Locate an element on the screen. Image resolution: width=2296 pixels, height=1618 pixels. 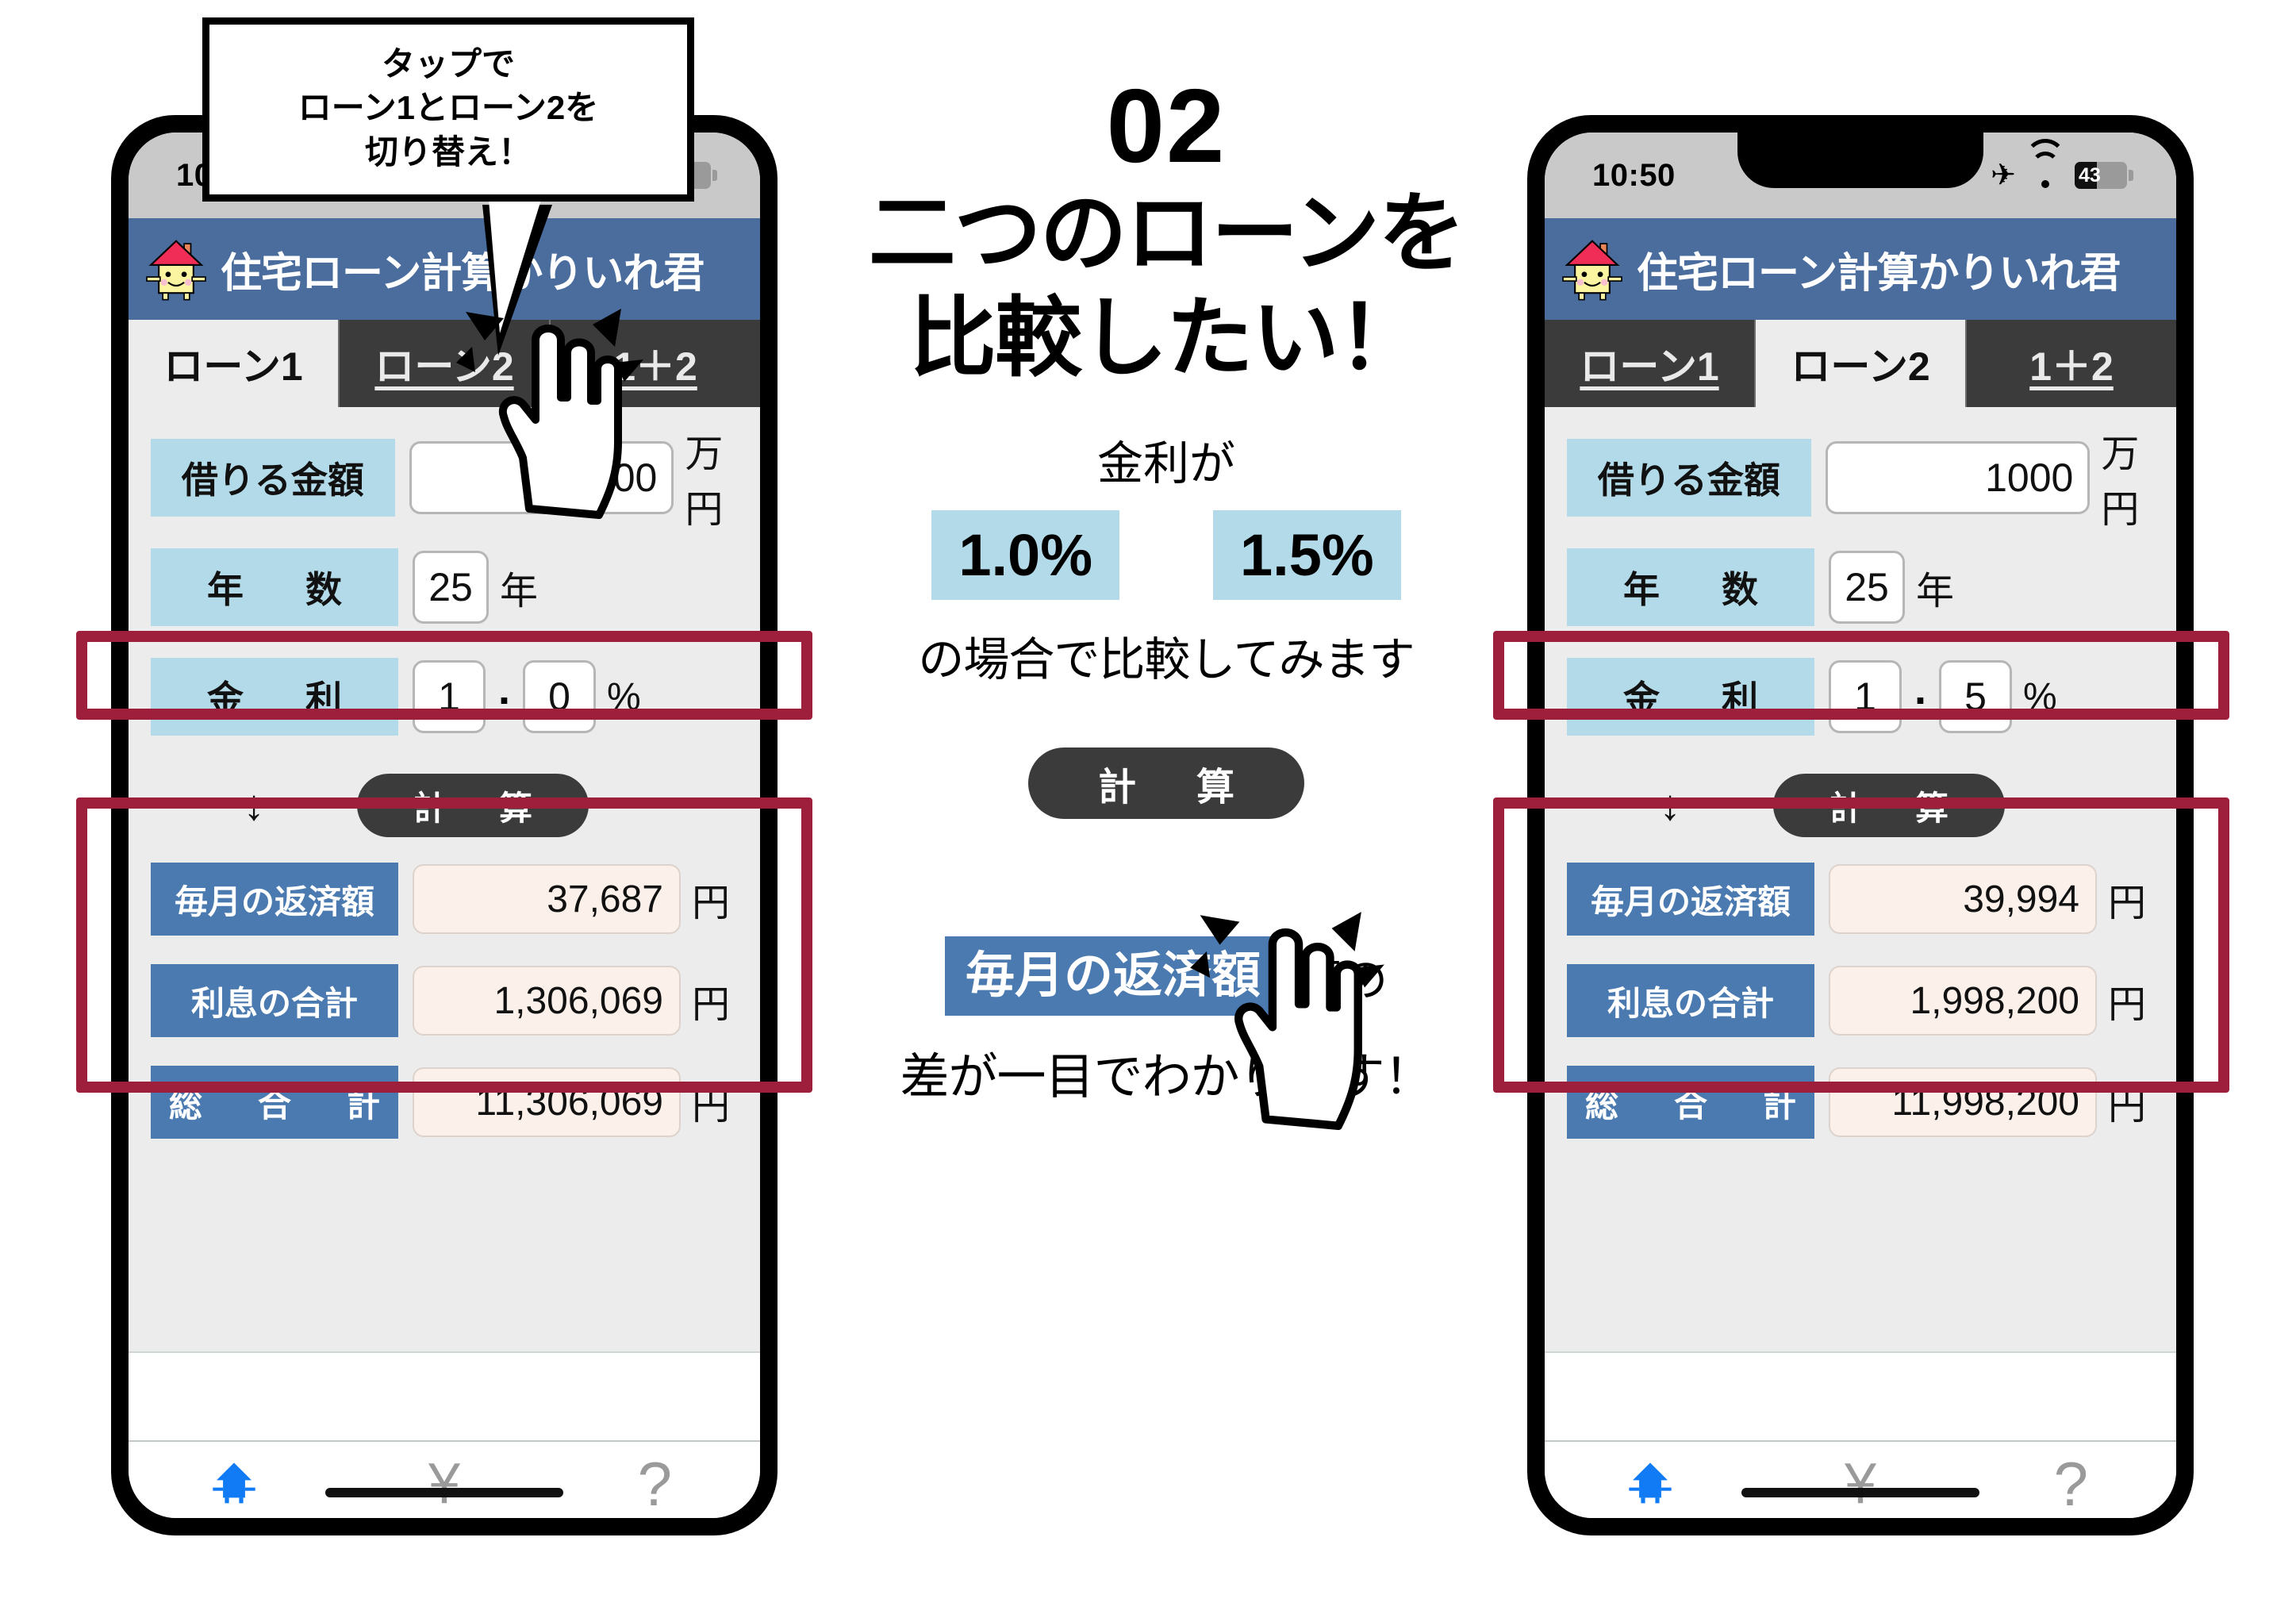
interest-value: 1,998,200 is located at coordinates (1963, 1001).